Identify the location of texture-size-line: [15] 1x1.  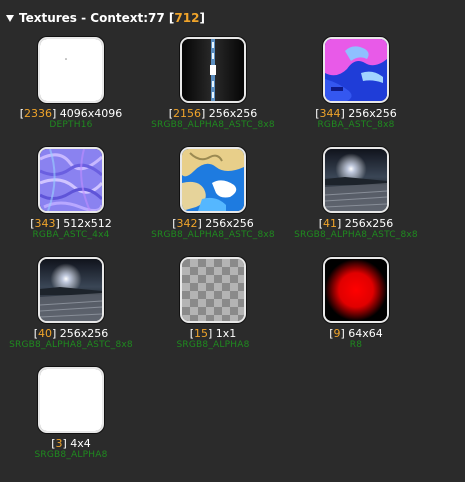
(213, 333).